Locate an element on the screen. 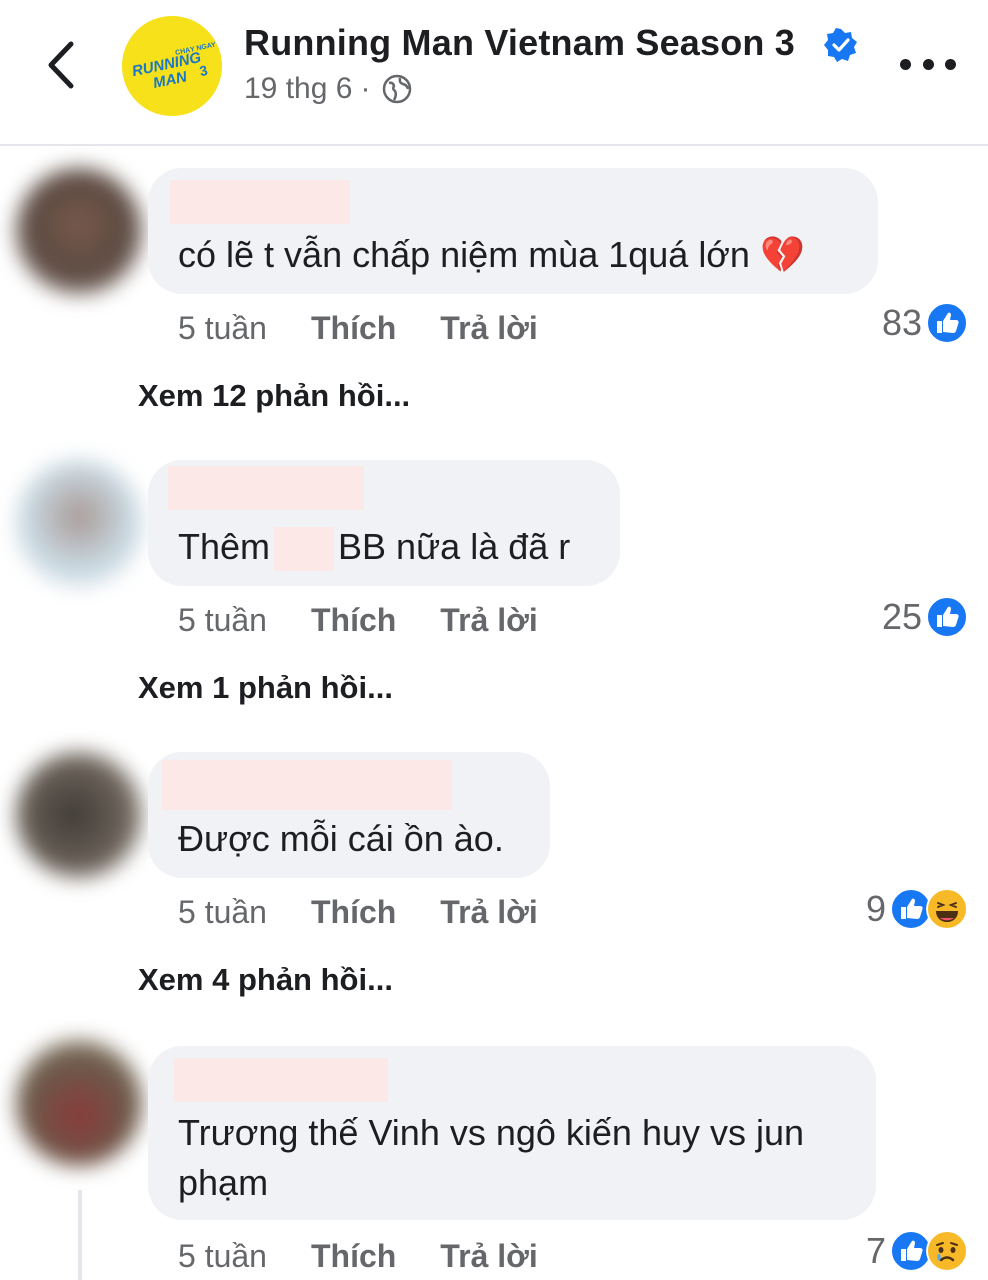  haha-reaction-icon is located at coordinates (947, 909).